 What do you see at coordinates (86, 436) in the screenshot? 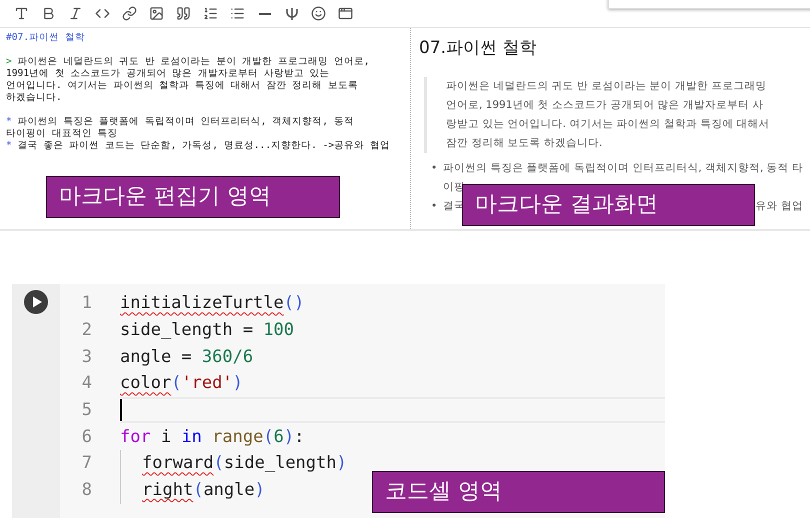
I see `line-number: 6` at bounding box center [86, 436].